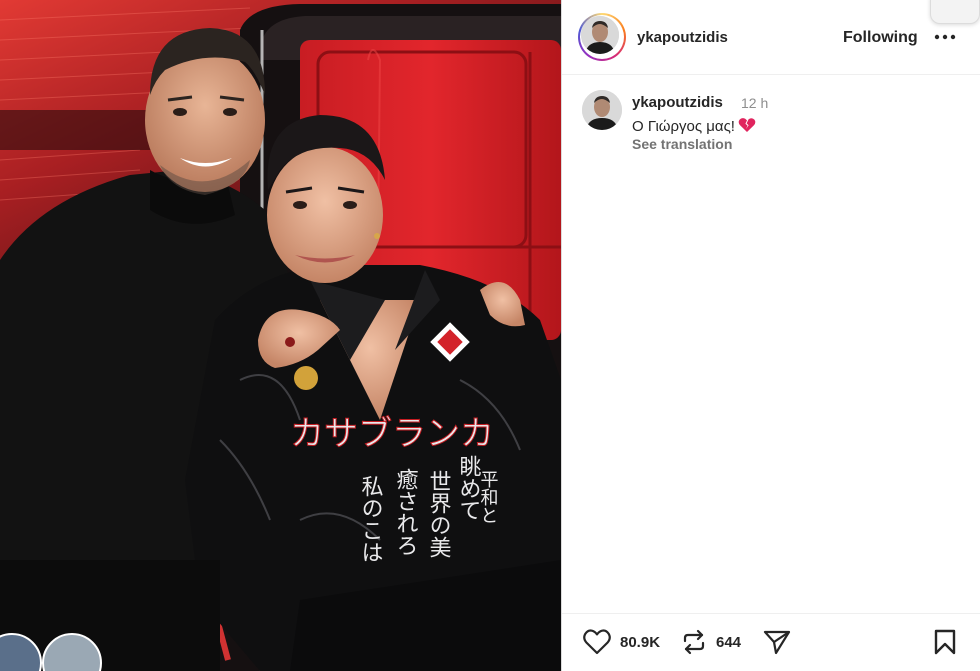 This screenshot has width=980, height=671. What do you see at coordinates (694, 644) in the screenshot?
I see `repost-icon` at bounding box center [694, 644].